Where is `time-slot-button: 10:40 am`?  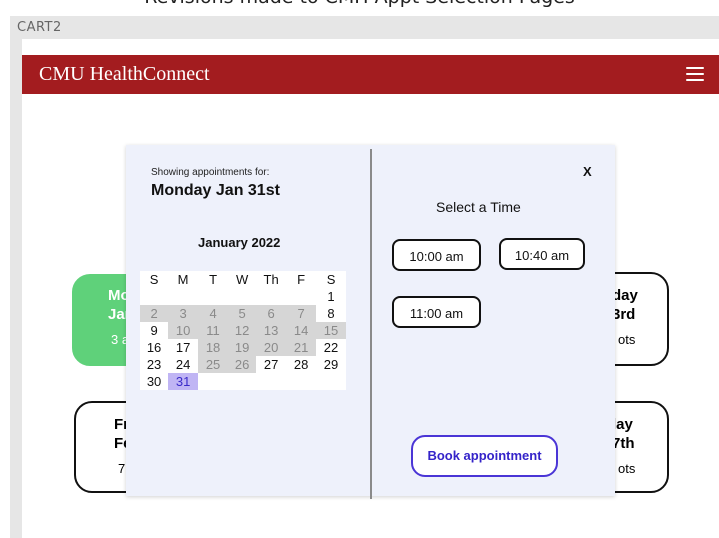
time-slot-button: 10:40 am is located at coordinates (542, 254).